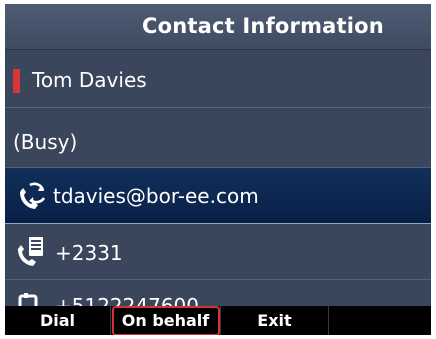  What do you see at coordinates (263, 26) in the screenshot?
I see `page-title: Contact Information` at bounding box center [263, 26].